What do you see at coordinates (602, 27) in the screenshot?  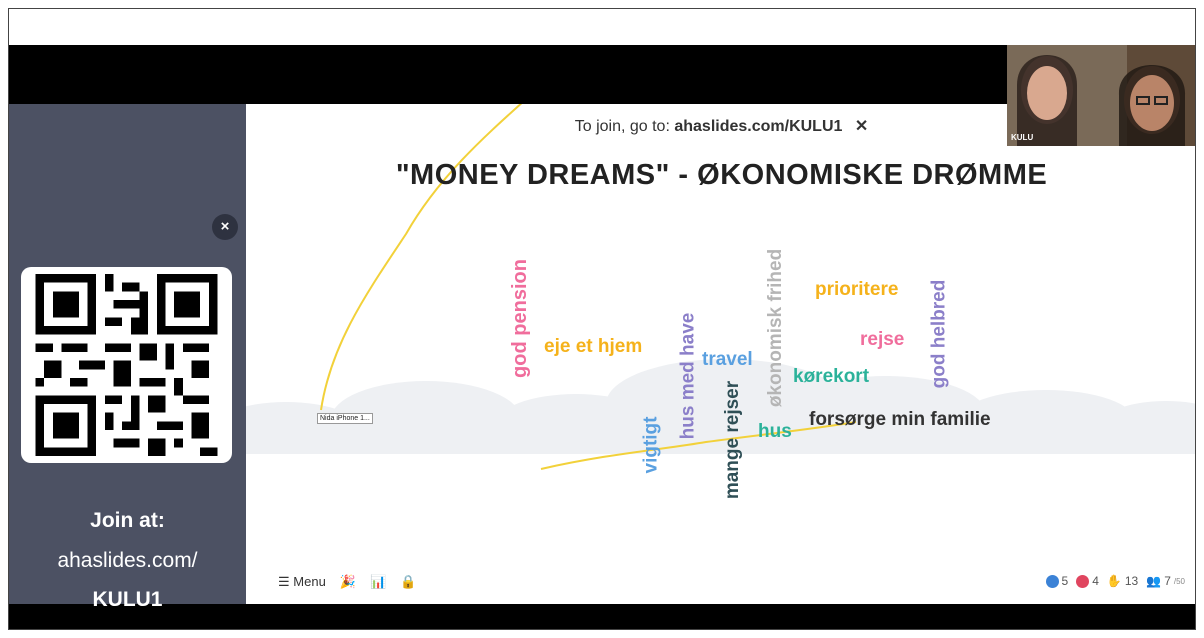 I see `top-bar` at bounding box center [602, 27].